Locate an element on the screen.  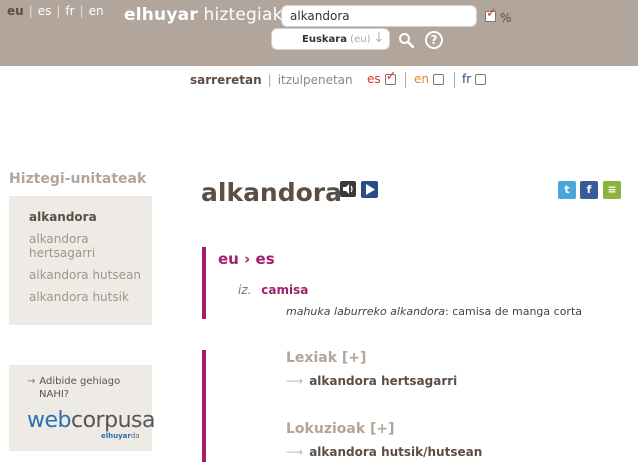
sidebar-title: Hiztegi-unitateak is located at coordinates (78, 179).